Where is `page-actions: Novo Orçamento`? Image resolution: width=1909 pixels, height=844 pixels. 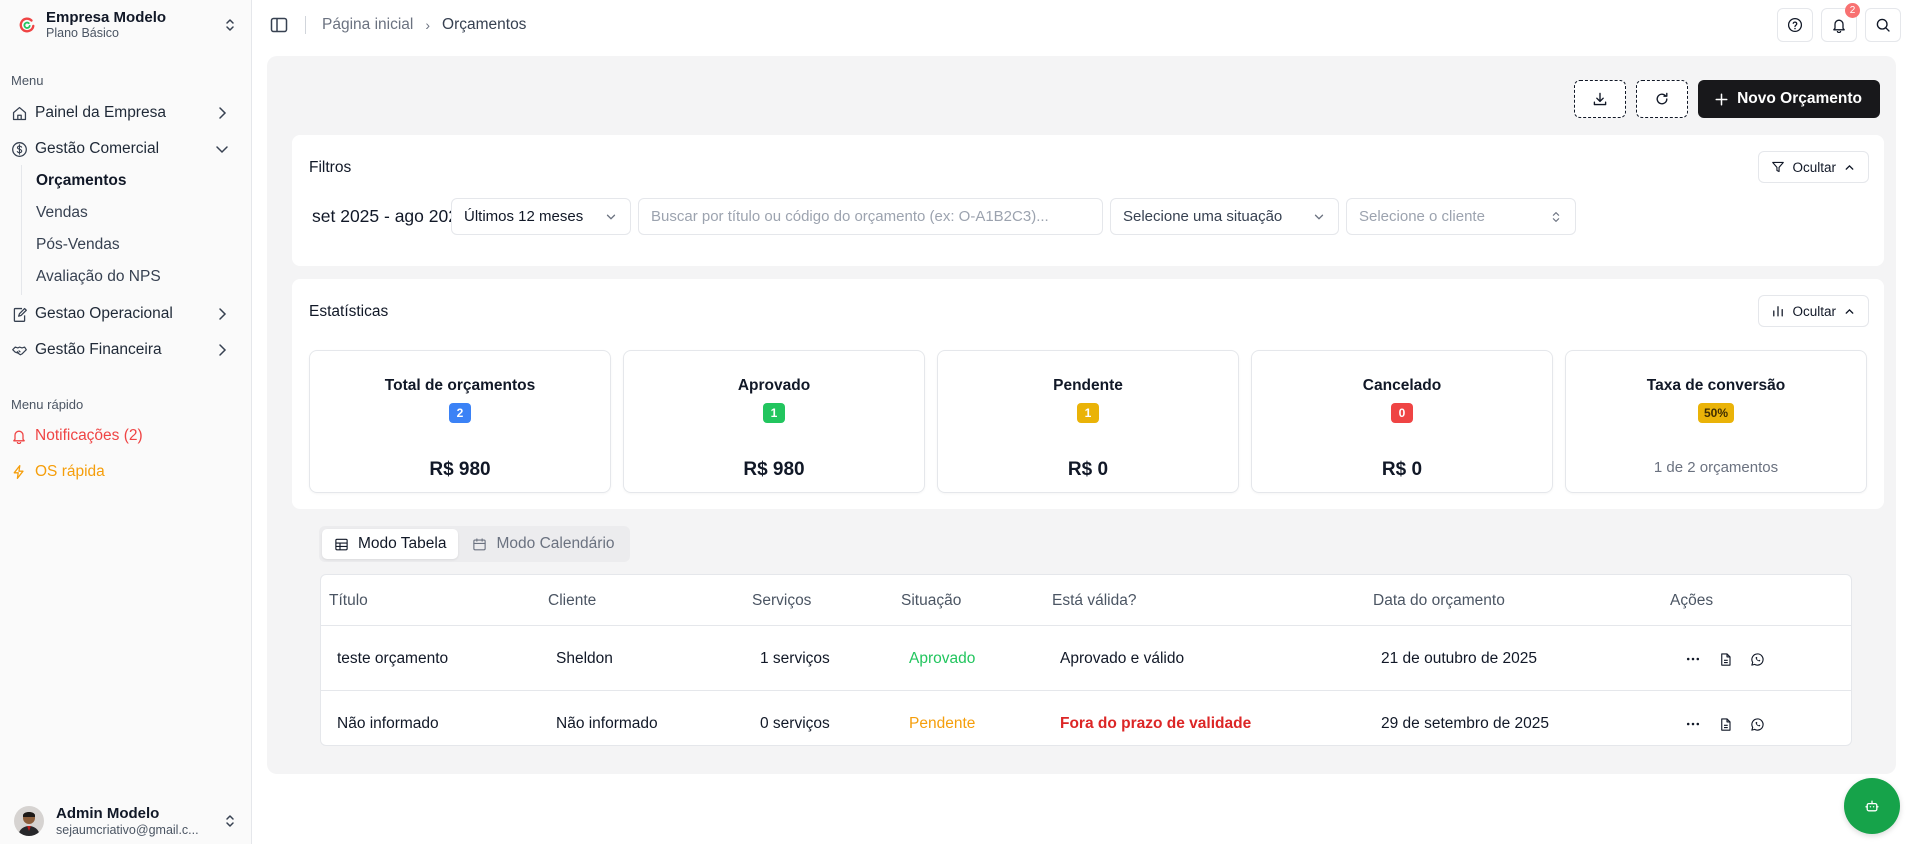 page-actions: Novo Orçamento is located at coordinates (1727, 99).